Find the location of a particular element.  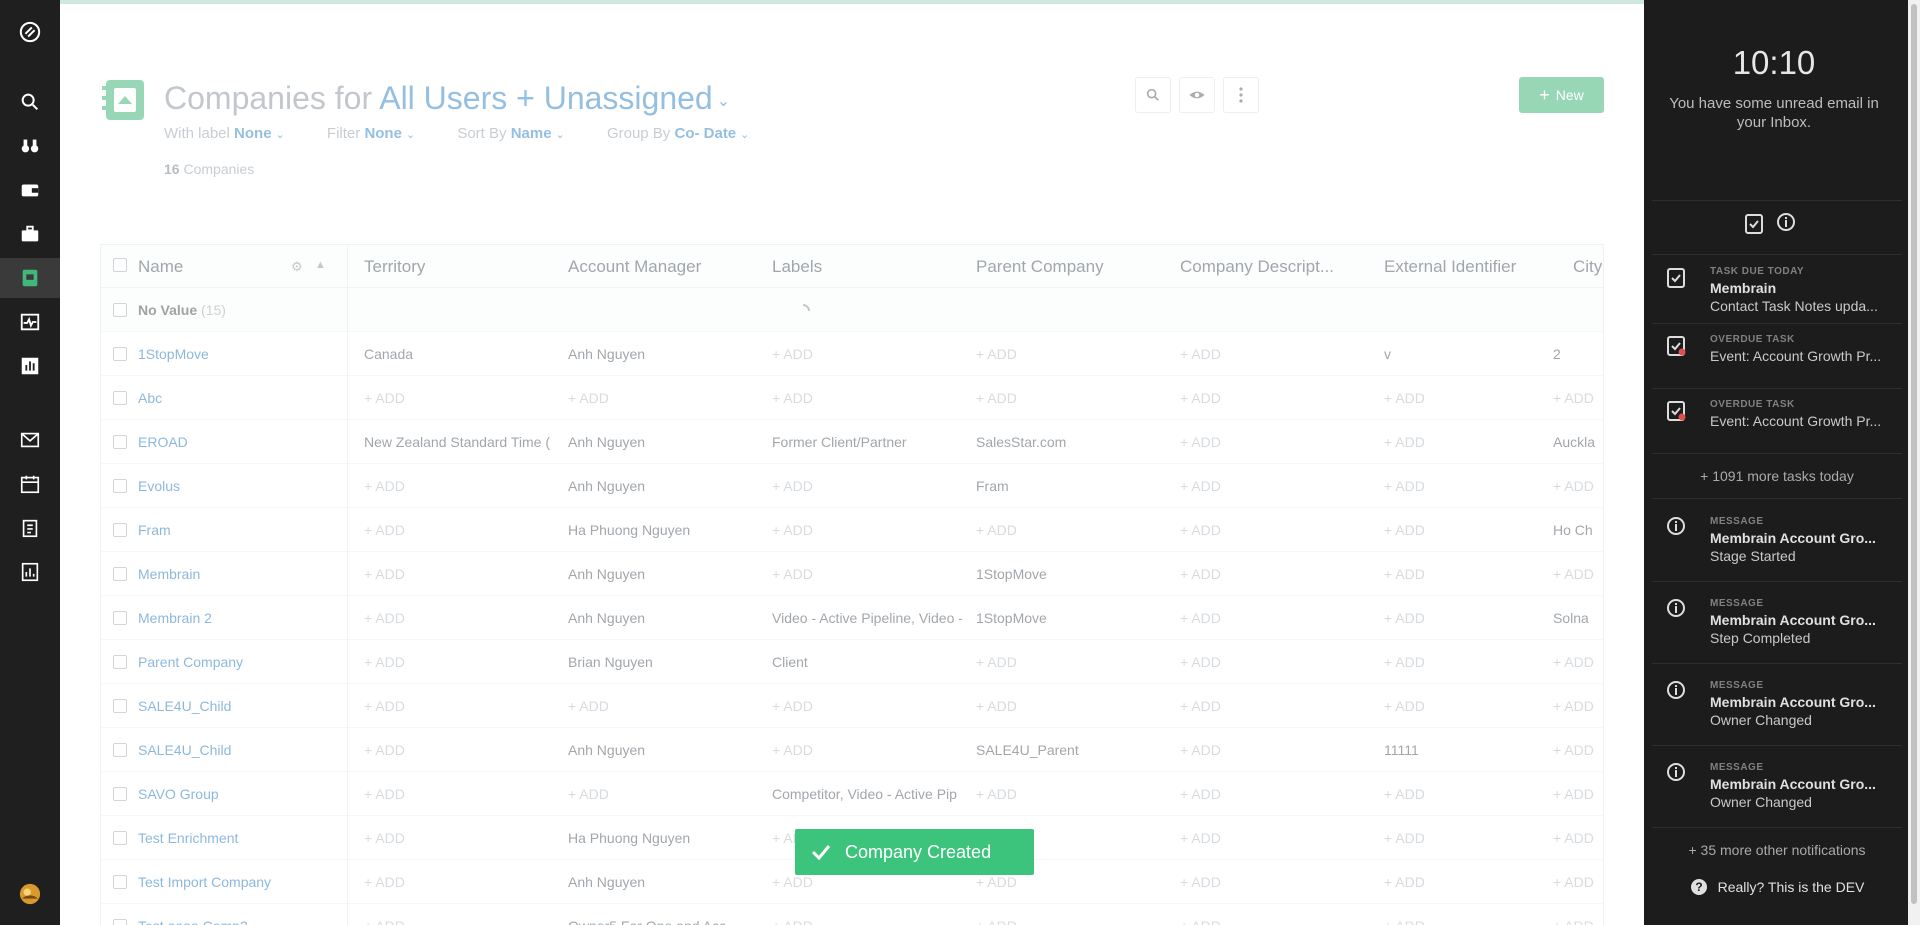

table-cell: New Zealand Standard Time ( is located at coordinates (459, 442).